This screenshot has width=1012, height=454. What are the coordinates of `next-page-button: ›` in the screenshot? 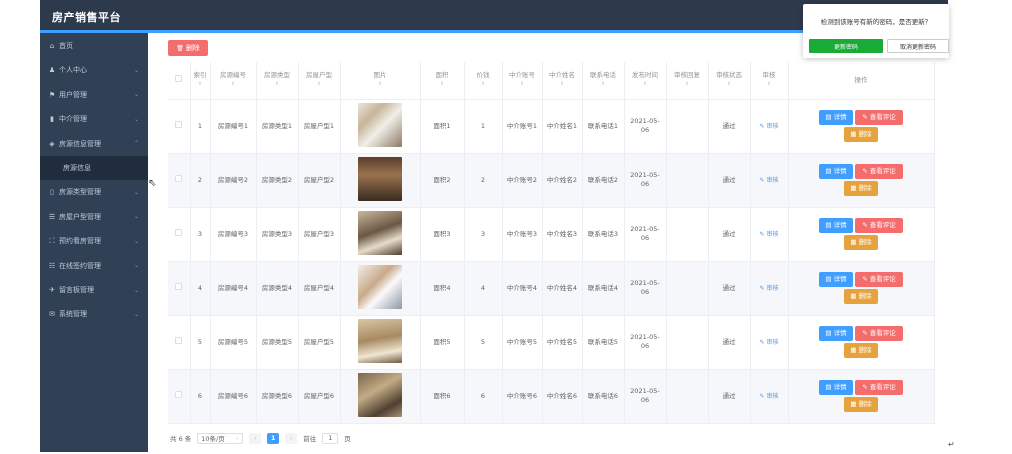 It's located at (291, 438).